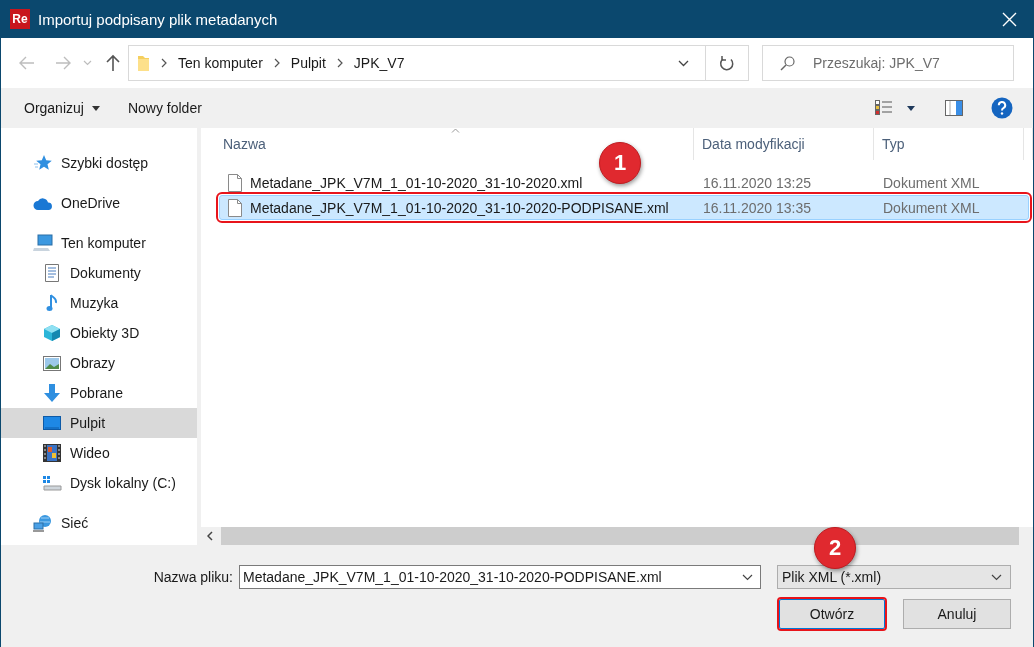  What do you see at coordinates (164, 108) in the screenshot?
I see `new-folder-button: Nowy folder` at bounding box center [164, 108].